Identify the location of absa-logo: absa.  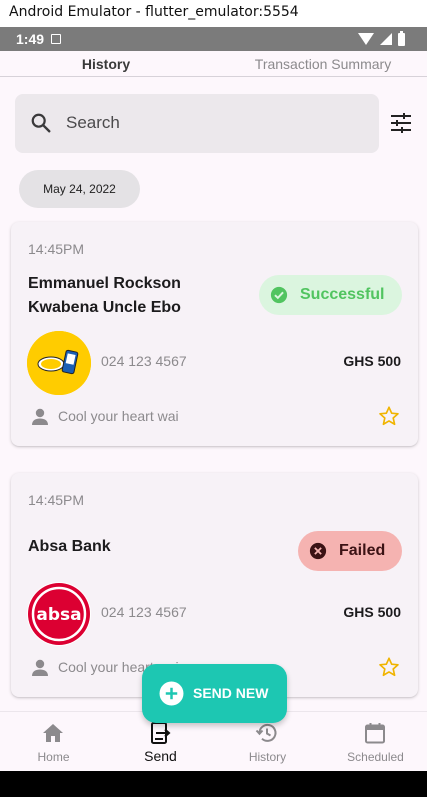
(59, 614).